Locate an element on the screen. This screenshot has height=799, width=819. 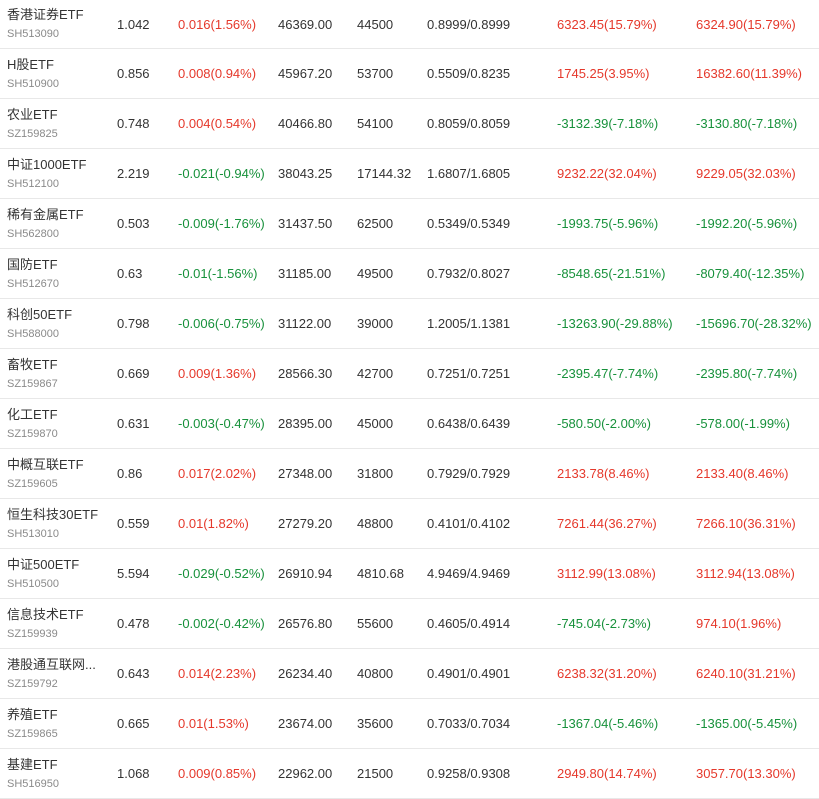
cost-cell: 4.9469/4.9469 is located at coordinates (469, 573).